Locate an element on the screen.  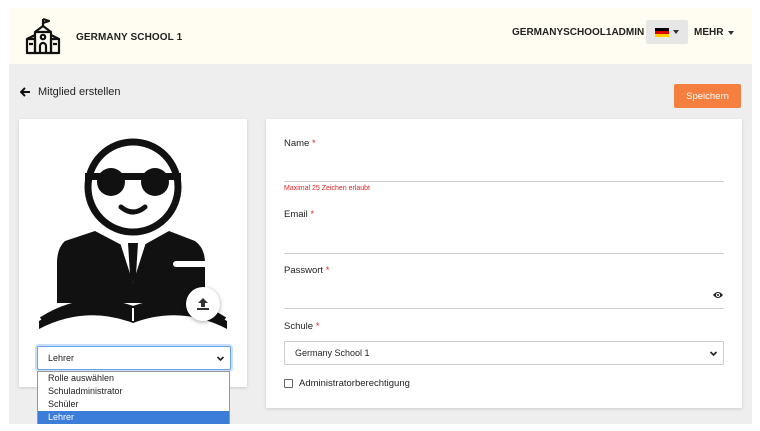
upload-icon is located at coordinates (203, 304).